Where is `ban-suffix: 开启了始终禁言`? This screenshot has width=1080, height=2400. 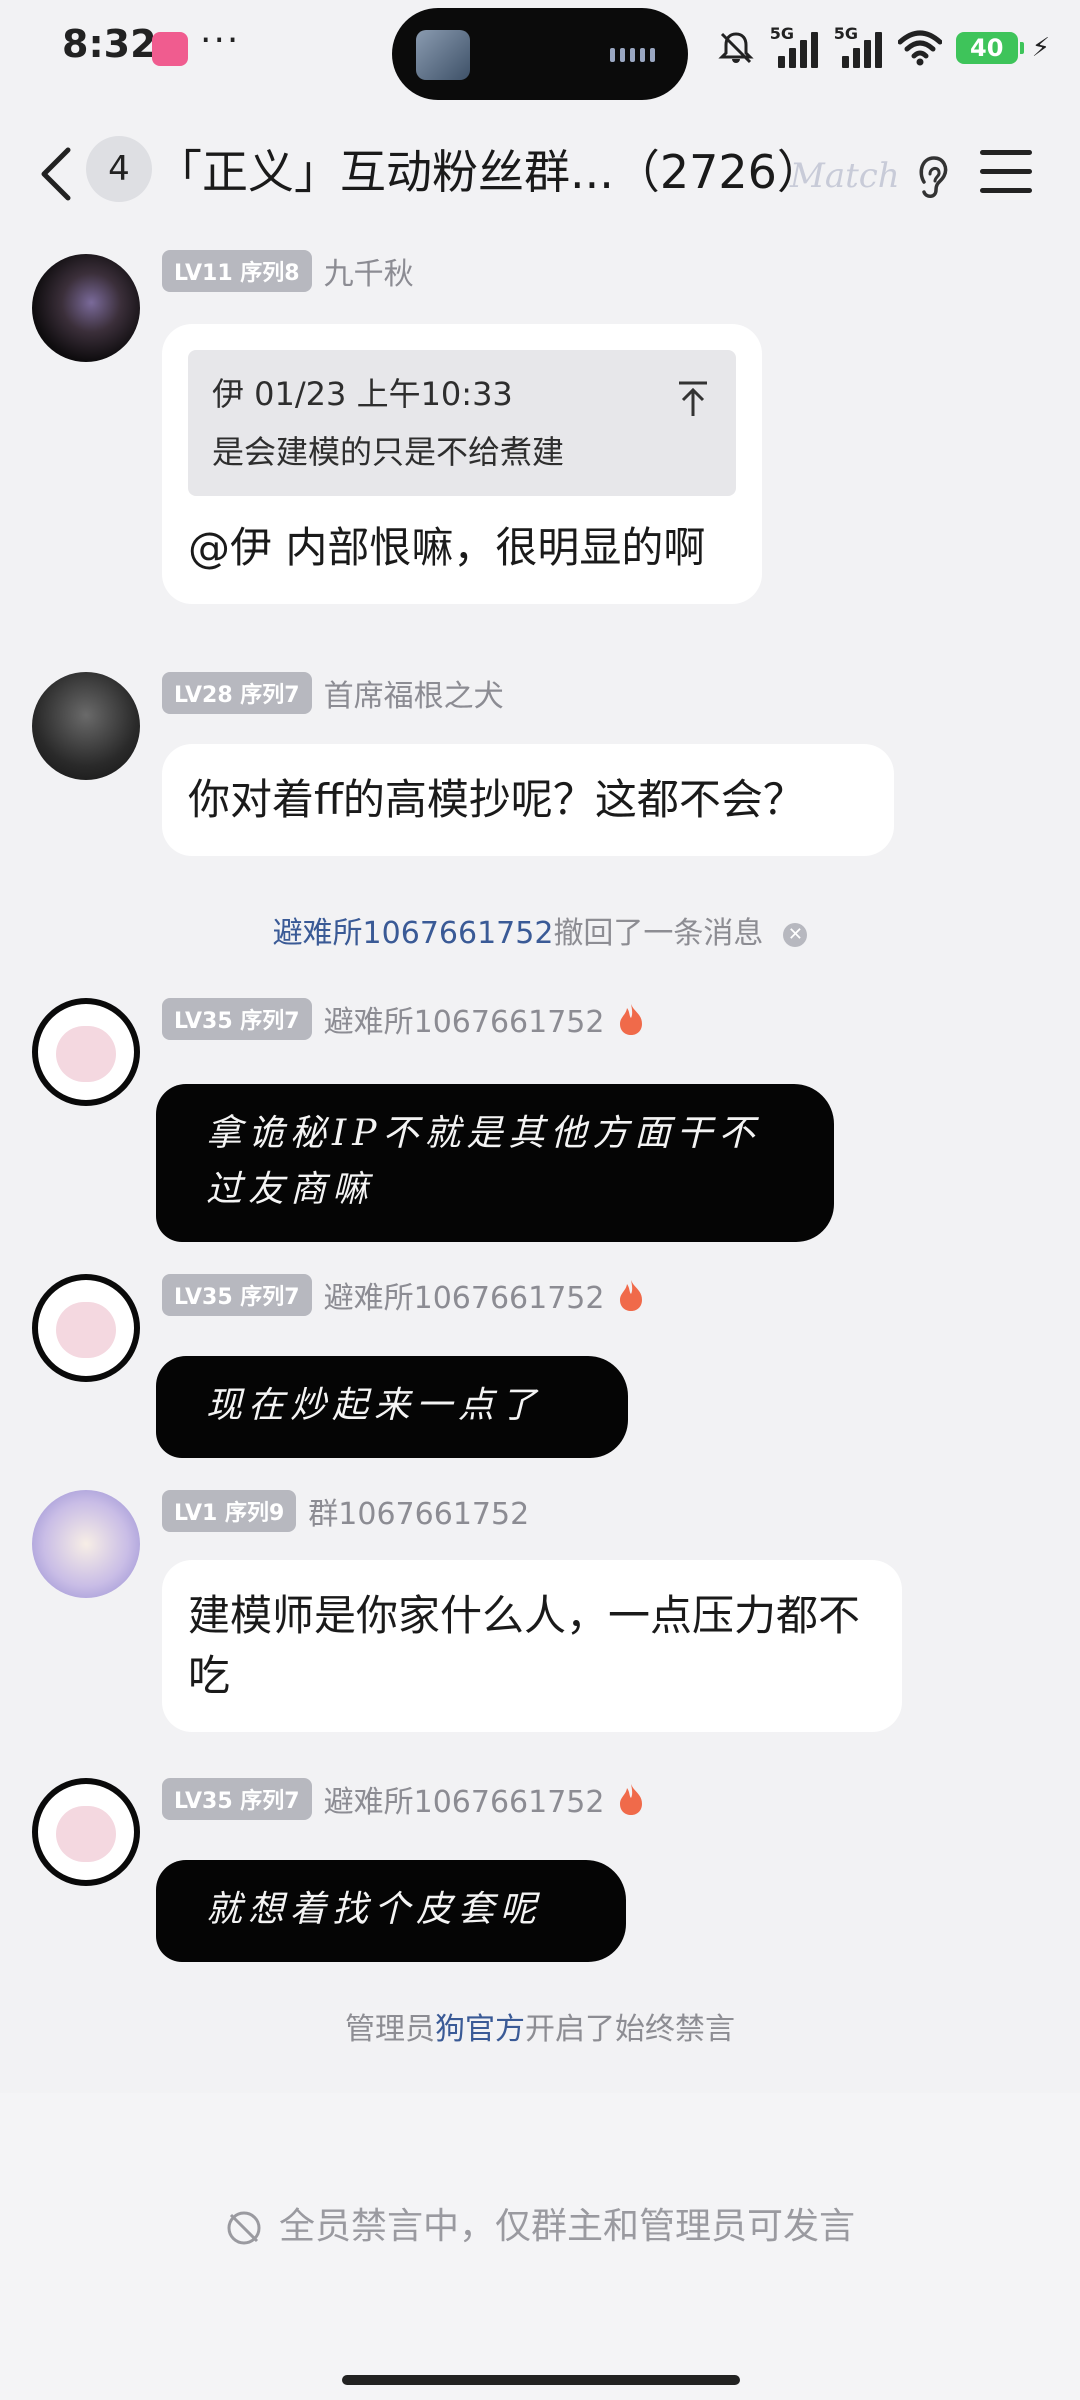 ban-suffix: 开启了始终禁言 is located at coordinates (630, 2029).